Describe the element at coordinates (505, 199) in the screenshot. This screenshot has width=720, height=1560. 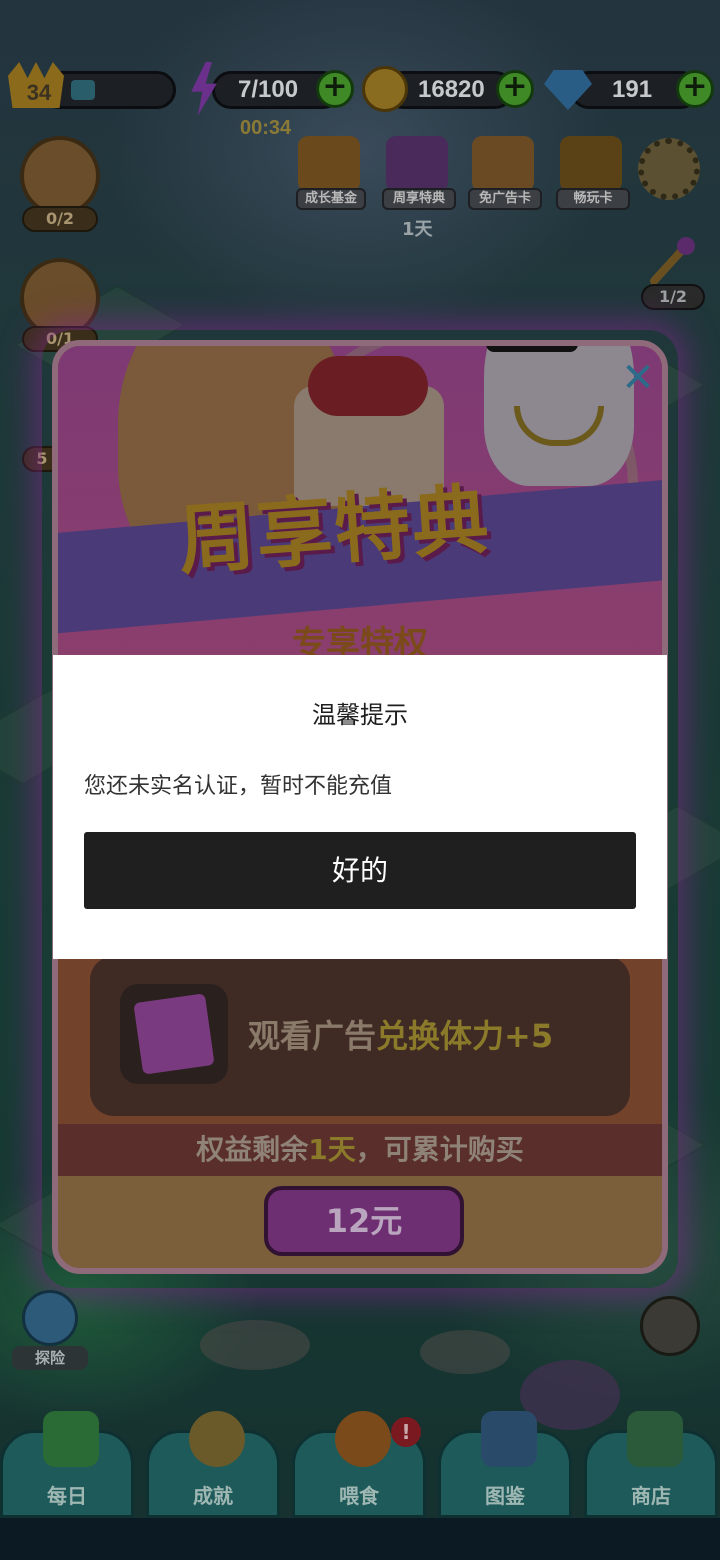
I see `shop-label-no-ads: 免广告卡` at that location.